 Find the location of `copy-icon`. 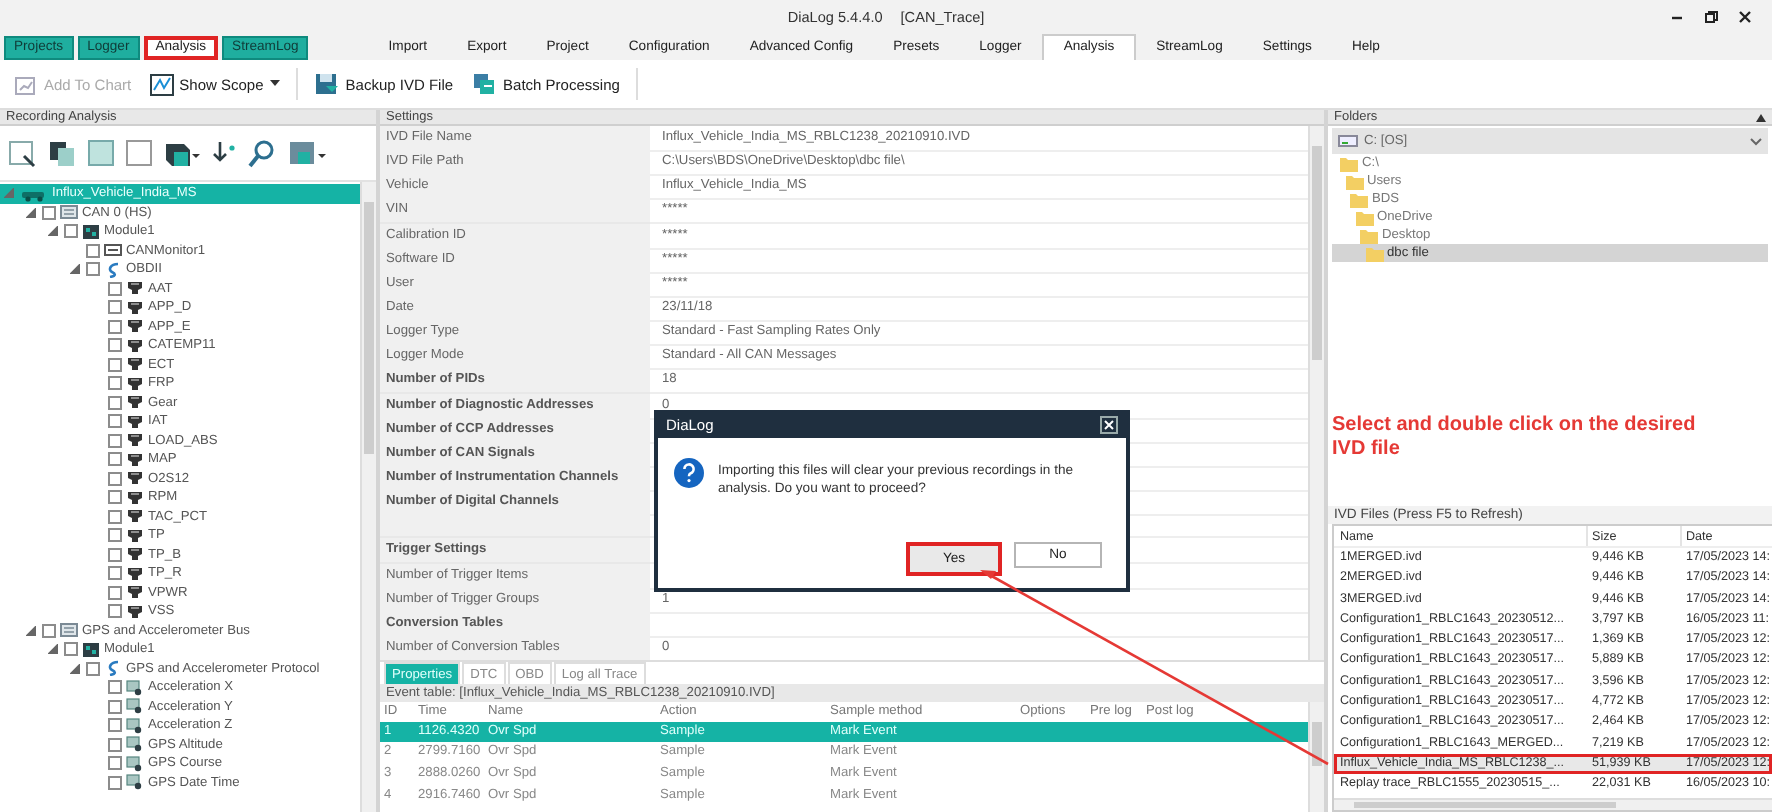

copy-icon is located at coordinates (62, 153).